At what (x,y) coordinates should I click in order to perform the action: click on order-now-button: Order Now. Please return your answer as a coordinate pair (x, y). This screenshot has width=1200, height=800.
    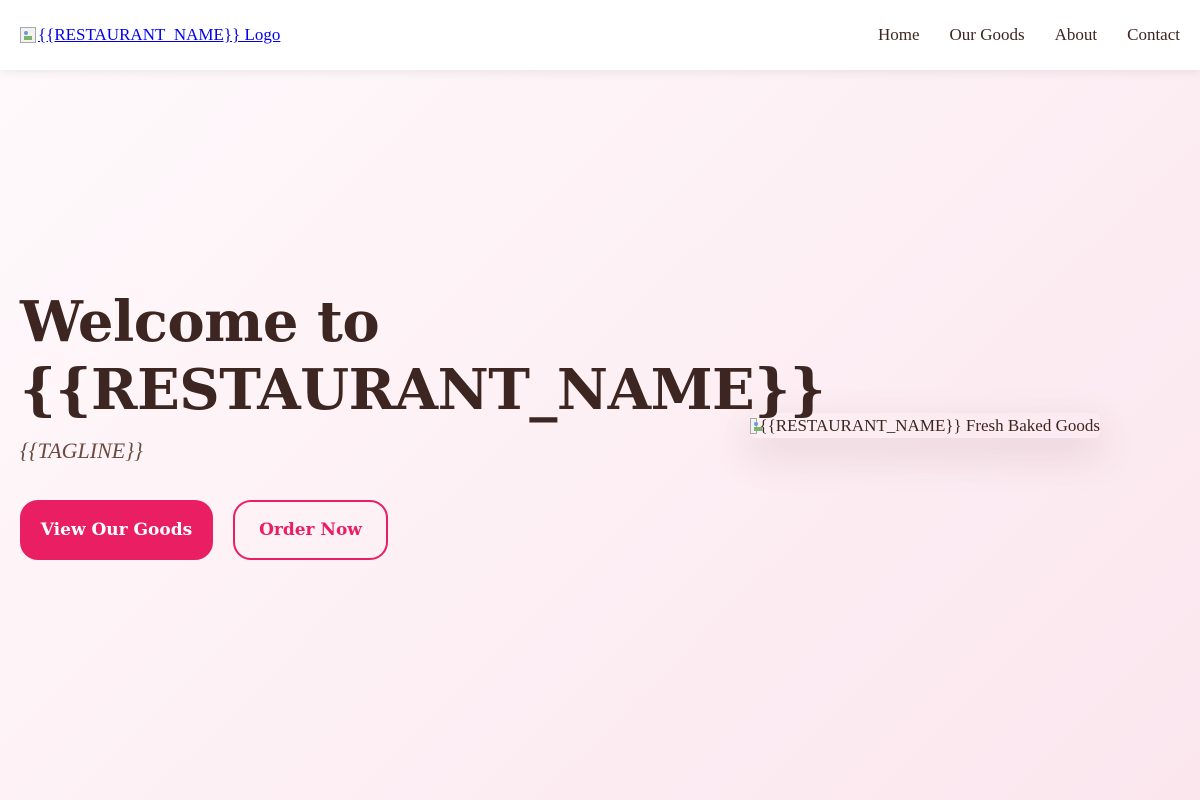
    Looking at the image, I should click on (310, 530).